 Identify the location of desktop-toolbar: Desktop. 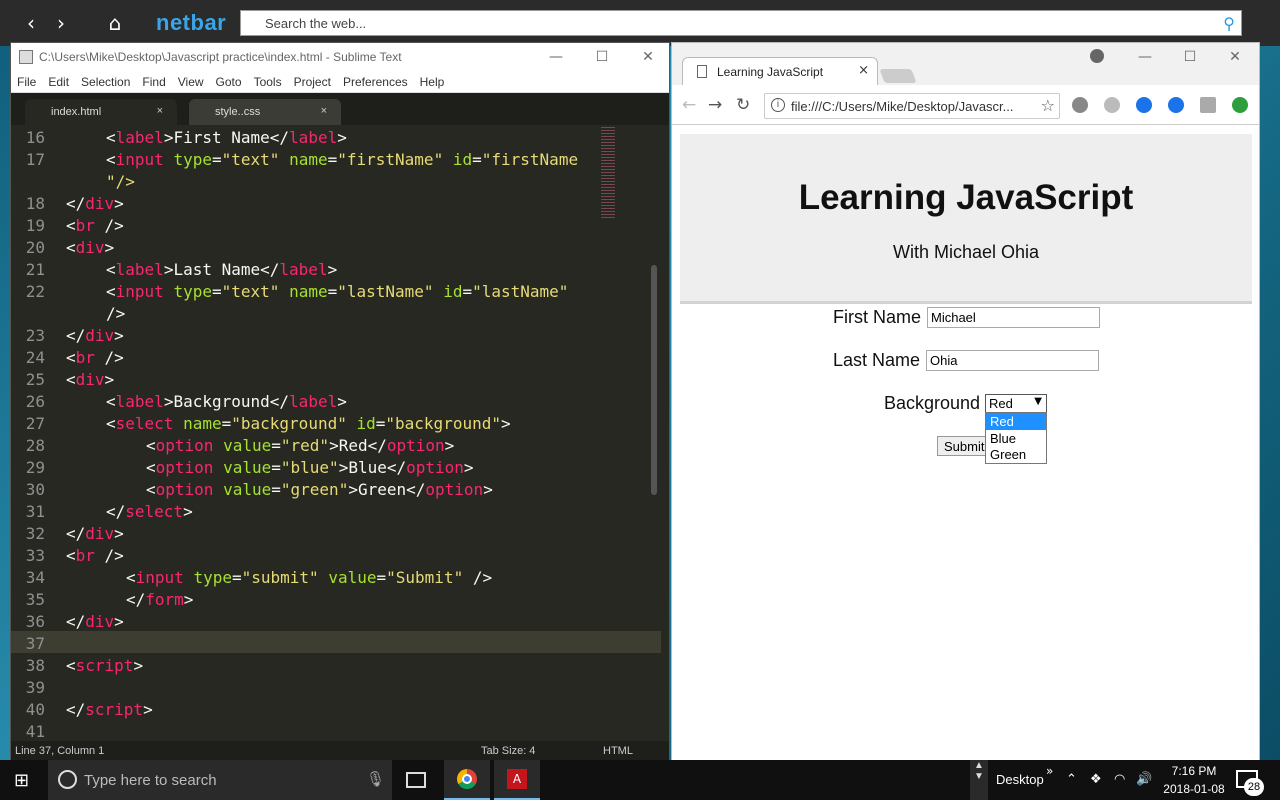
(1020, 779).